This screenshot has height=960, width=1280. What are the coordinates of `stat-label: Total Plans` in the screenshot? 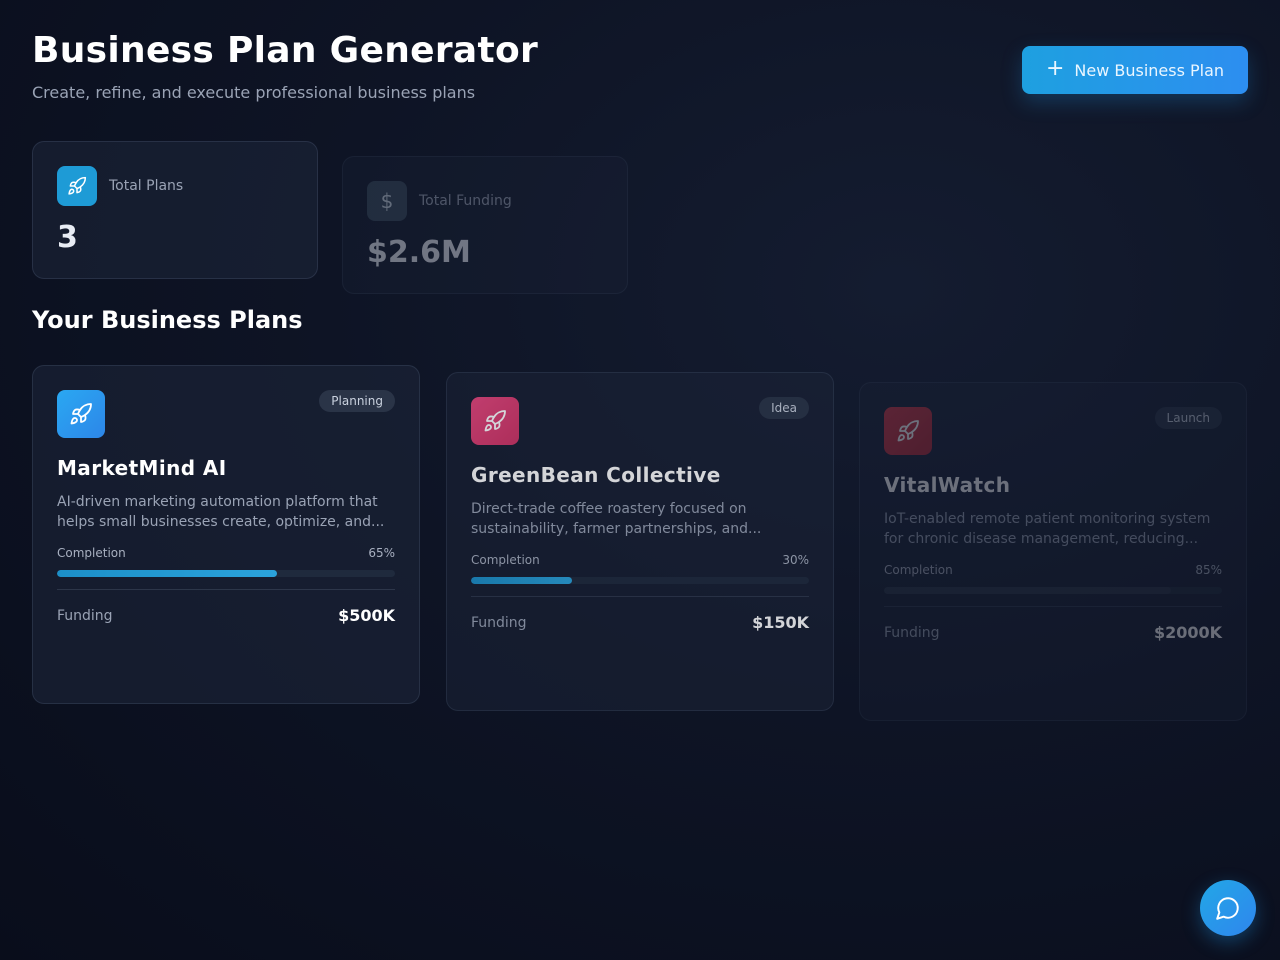 It's located at (146, 186).